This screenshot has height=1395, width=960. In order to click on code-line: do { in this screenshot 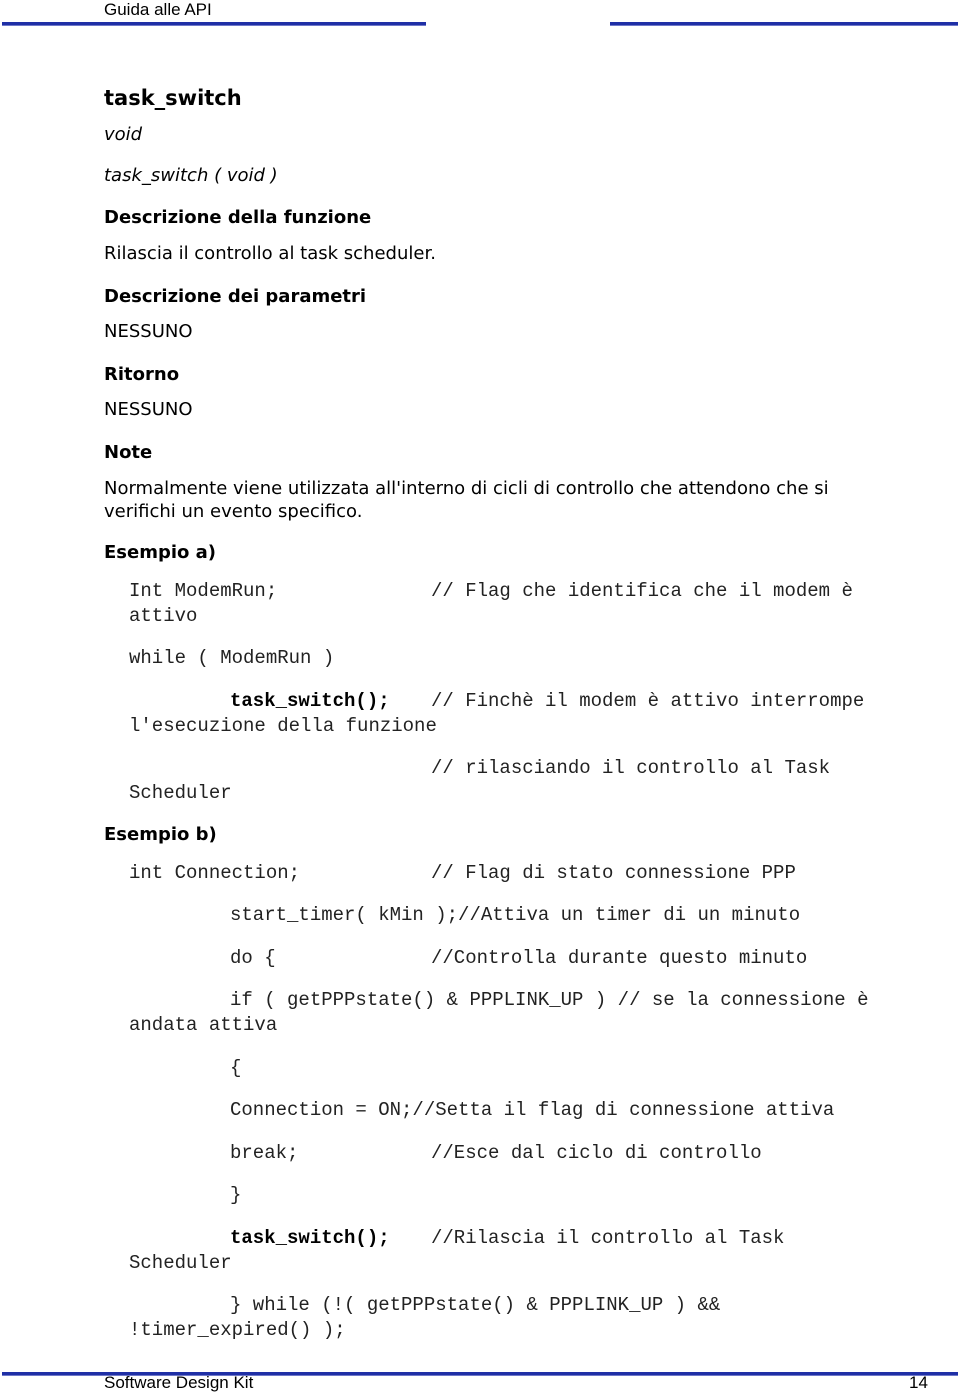, I will do `click(253, 958)`.